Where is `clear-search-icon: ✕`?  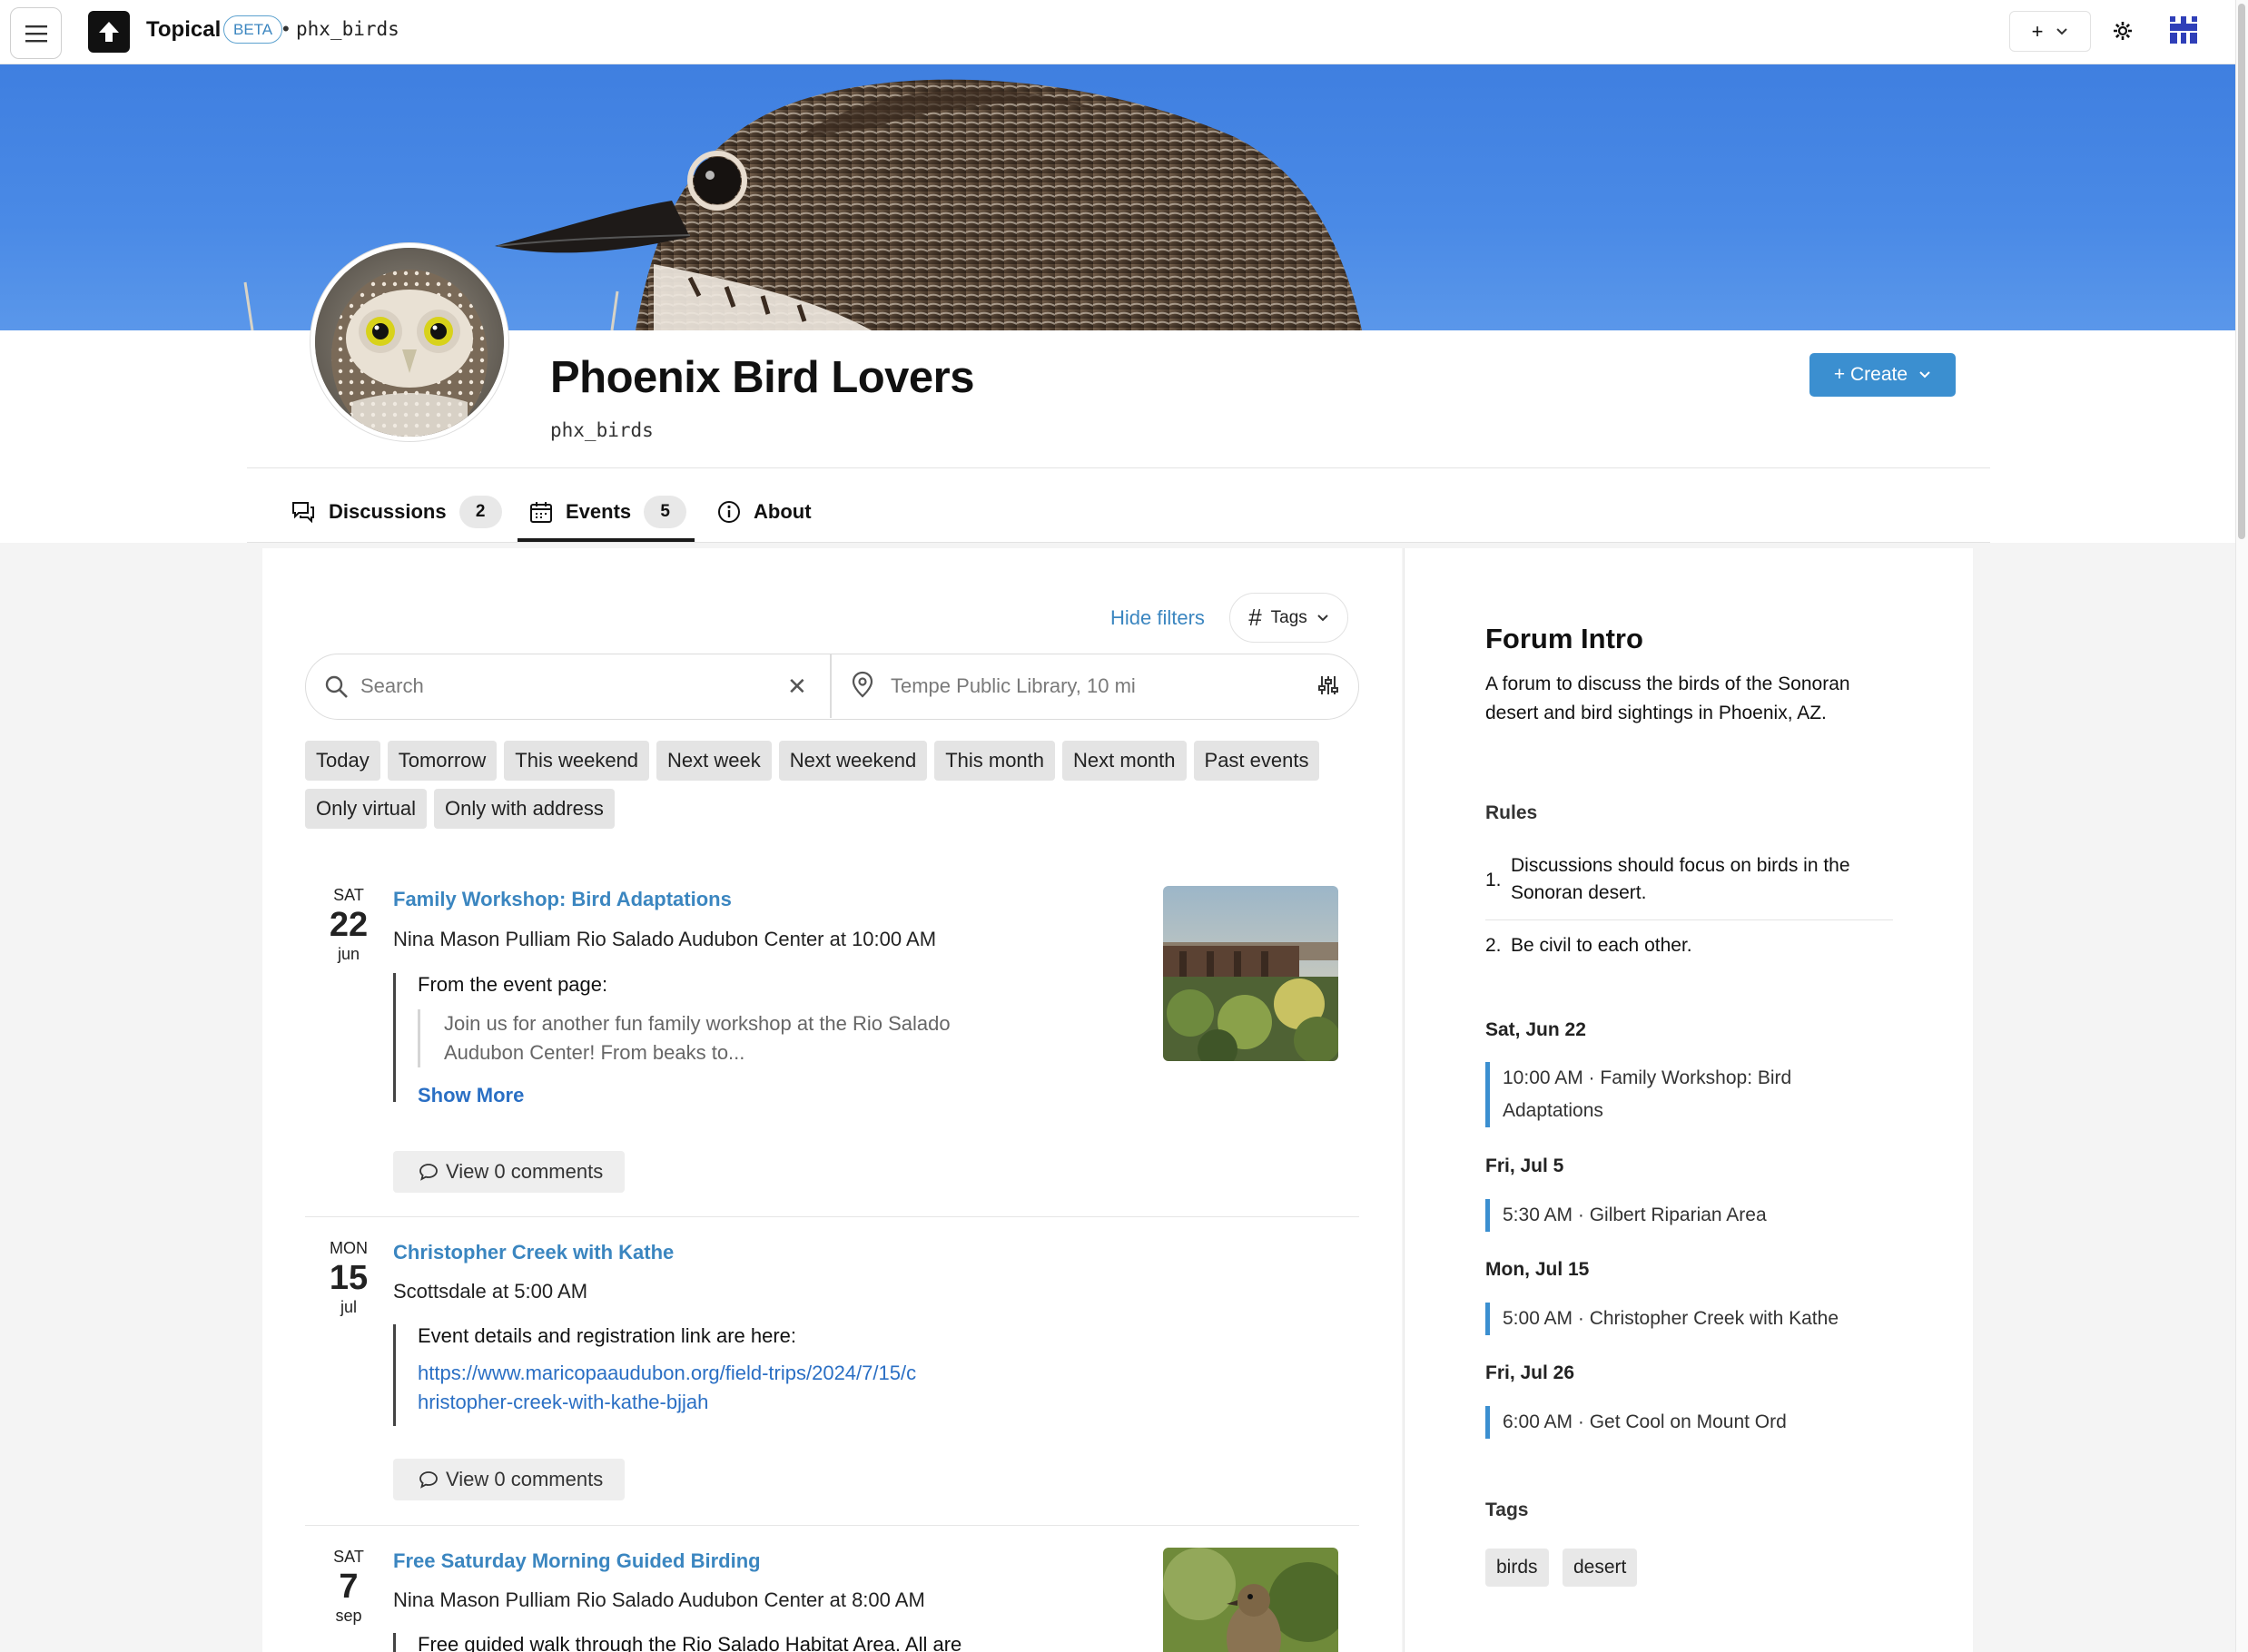
clear-search-icon: ✕ is located at coordinates (797, 687).